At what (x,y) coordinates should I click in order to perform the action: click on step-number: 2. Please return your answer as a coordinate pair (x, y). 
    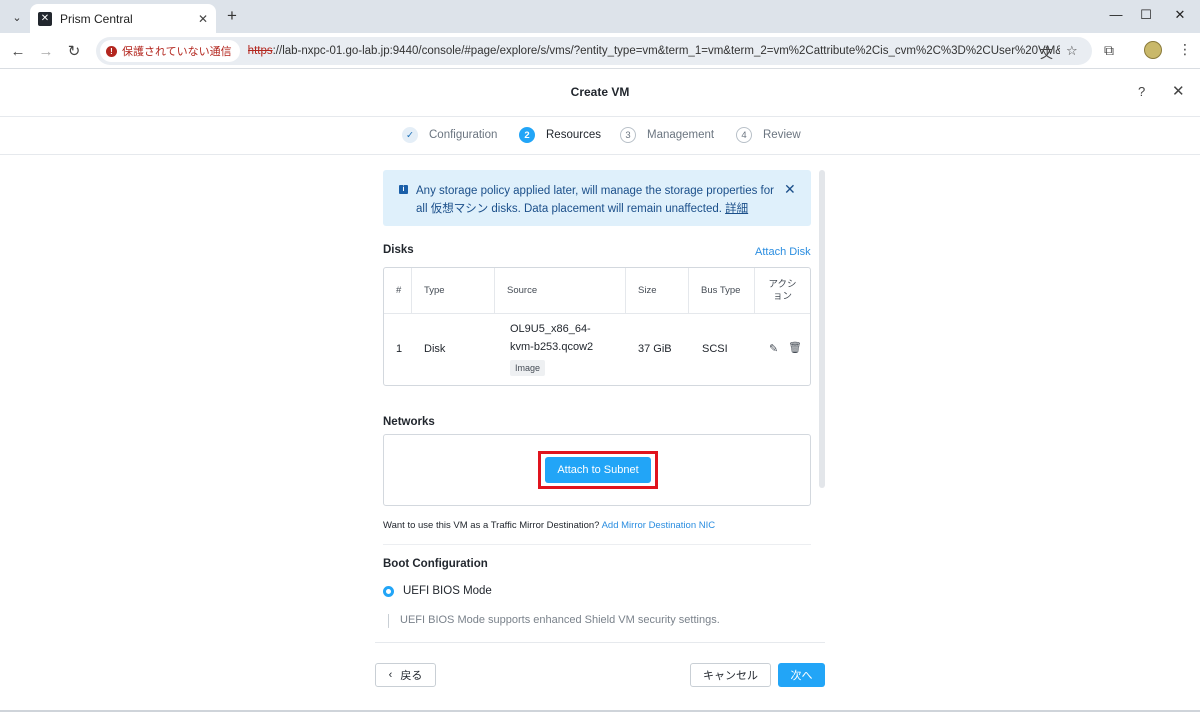
    Looking at the image, I should click on (527, 135).